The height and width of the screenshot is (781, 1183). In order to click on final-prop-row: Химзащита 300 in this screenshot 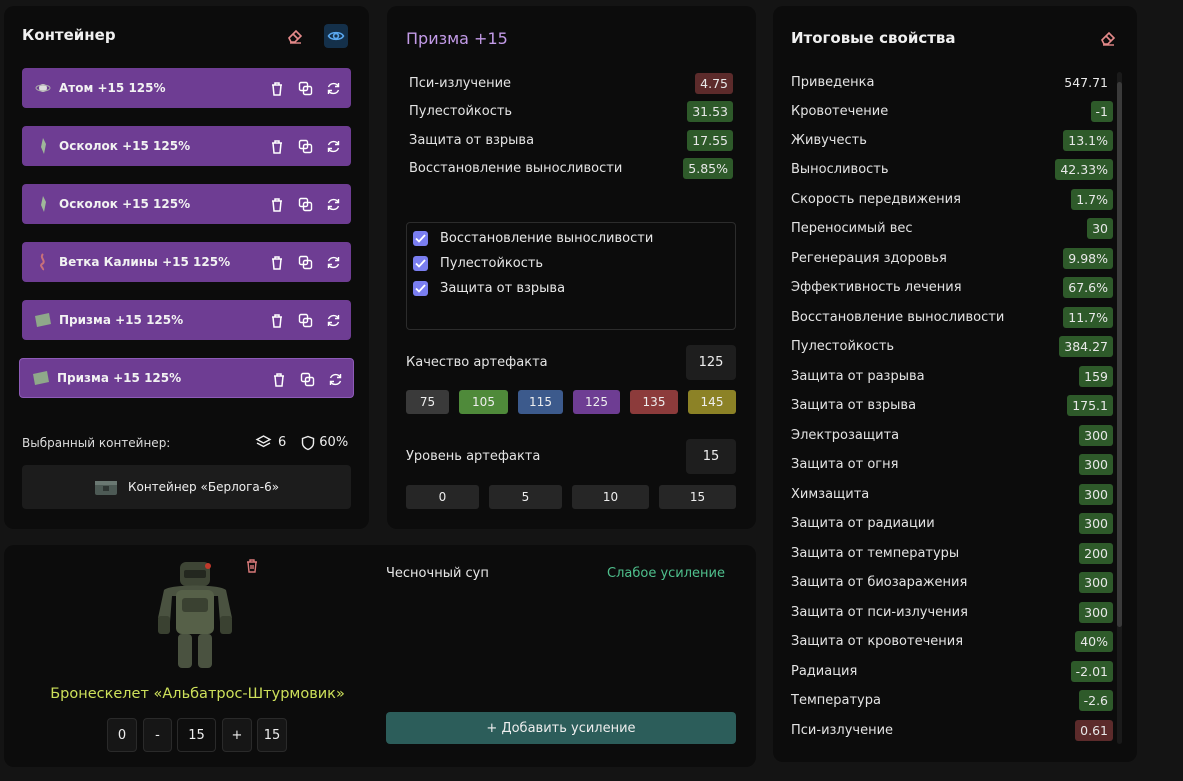, I will do `click(952, 494)`.